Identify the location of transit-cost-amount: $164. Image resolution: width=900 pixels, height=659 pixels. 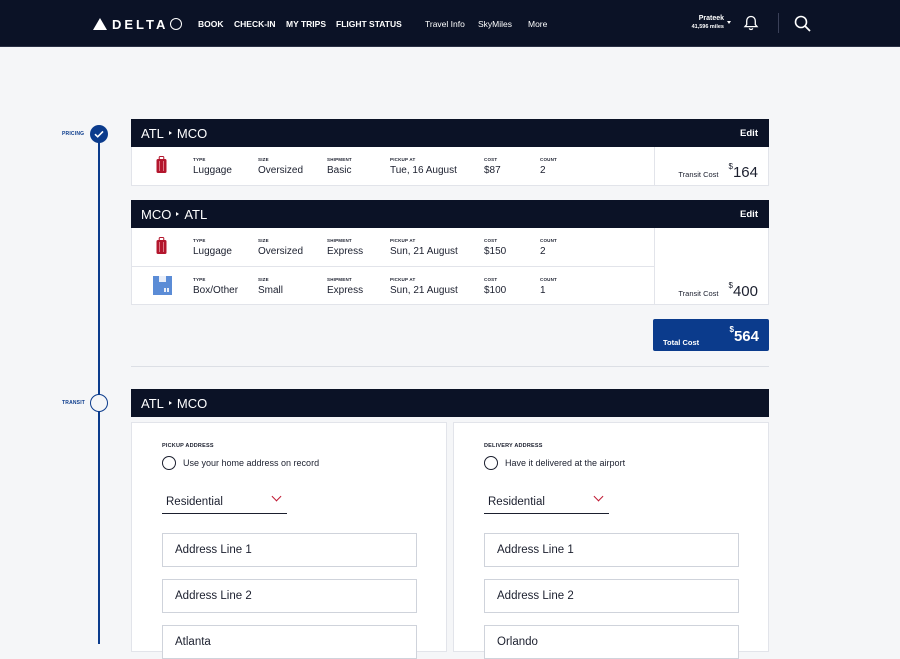
(743, 171).